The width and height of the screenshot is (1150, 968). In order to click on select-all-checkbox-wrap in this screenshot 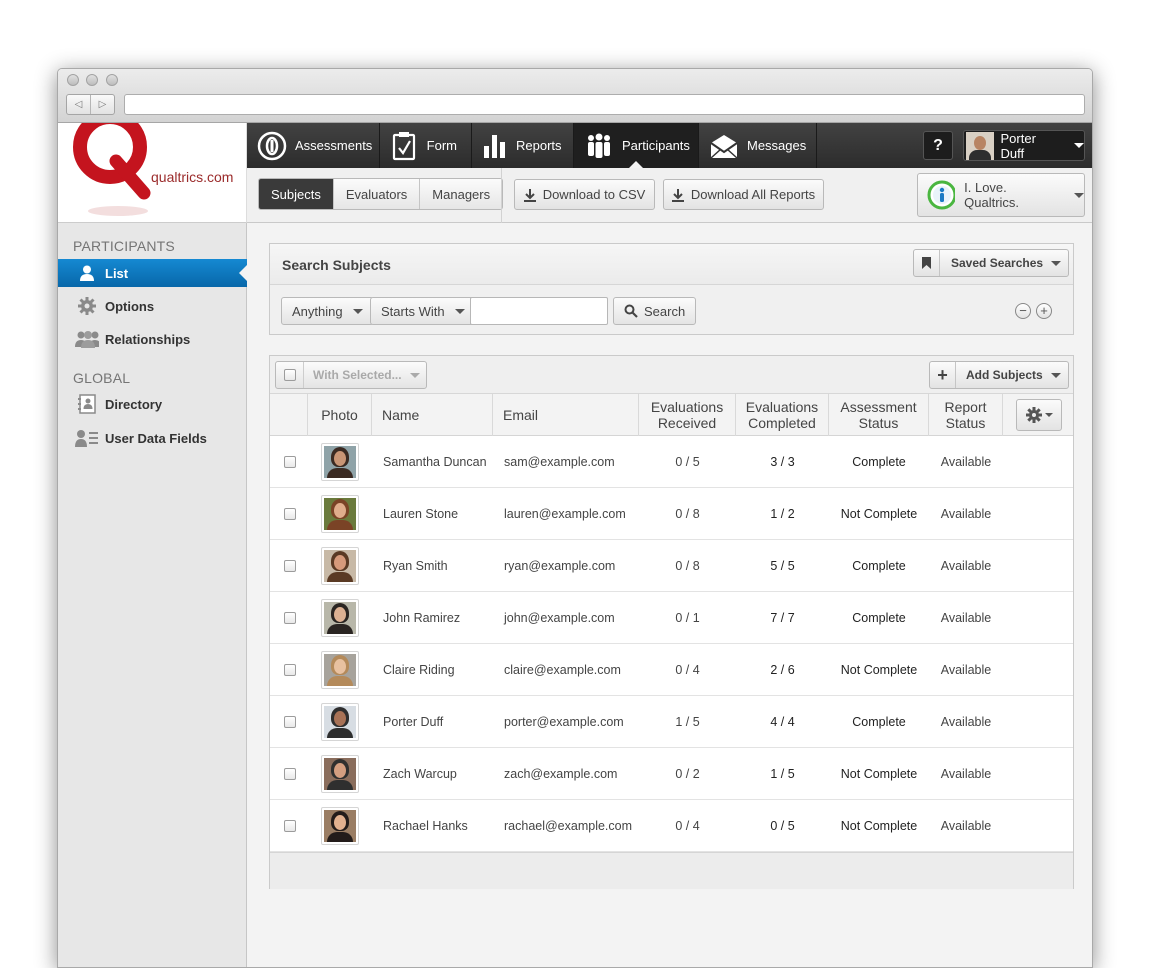, I will do `click(290, 375)`.